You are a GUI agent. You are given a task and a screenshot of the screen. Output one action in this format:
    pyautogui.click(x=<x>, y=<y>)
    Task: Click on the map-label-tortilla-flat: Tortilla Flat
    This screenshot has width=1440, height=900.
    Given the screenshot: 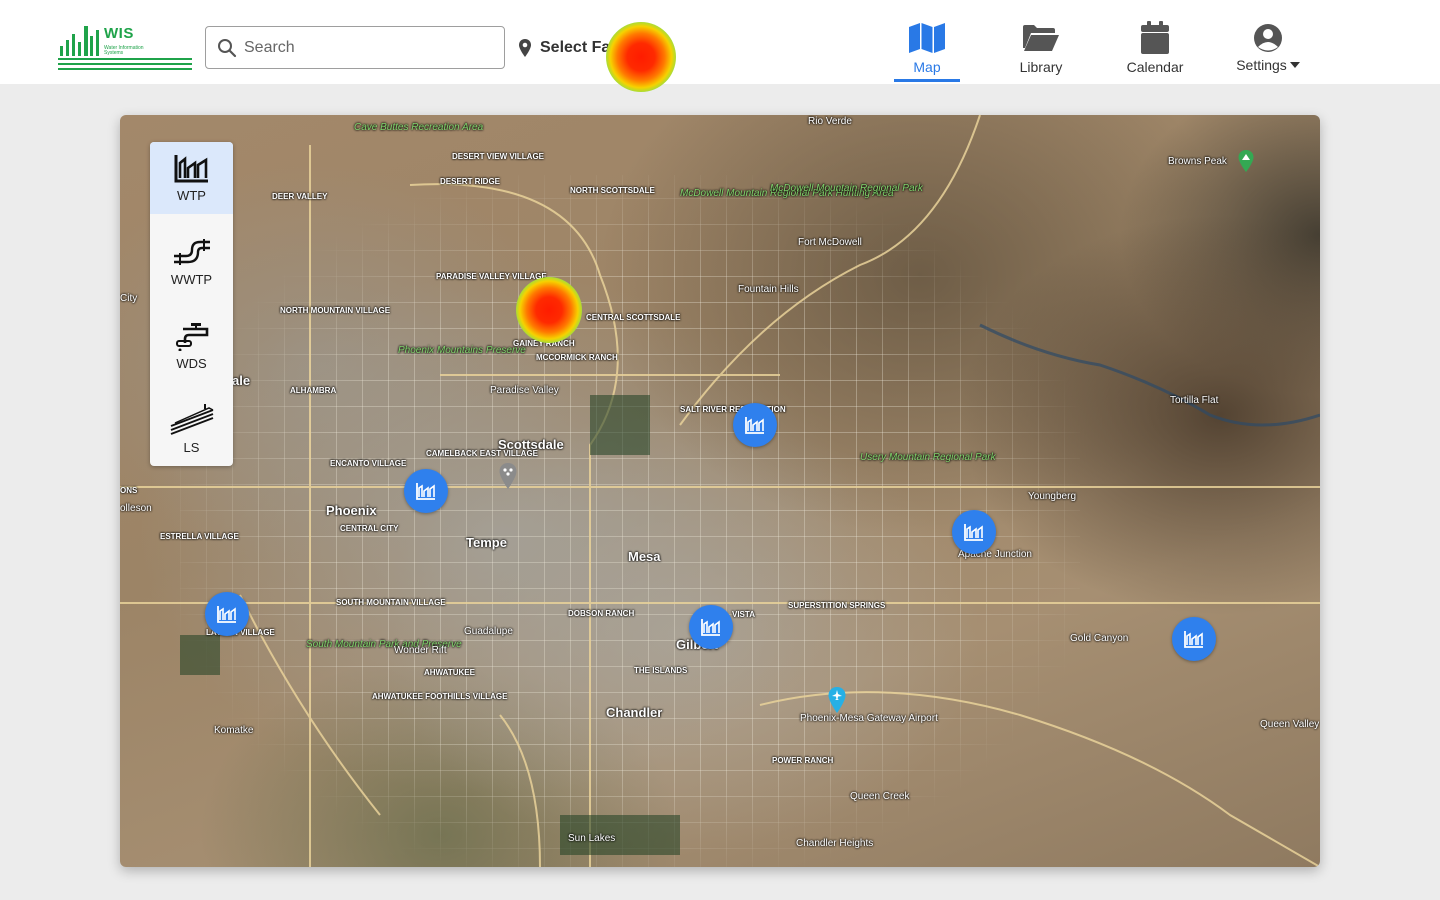 What is the action you would take?
    pyautogui.click(x=1194, y=400)
    